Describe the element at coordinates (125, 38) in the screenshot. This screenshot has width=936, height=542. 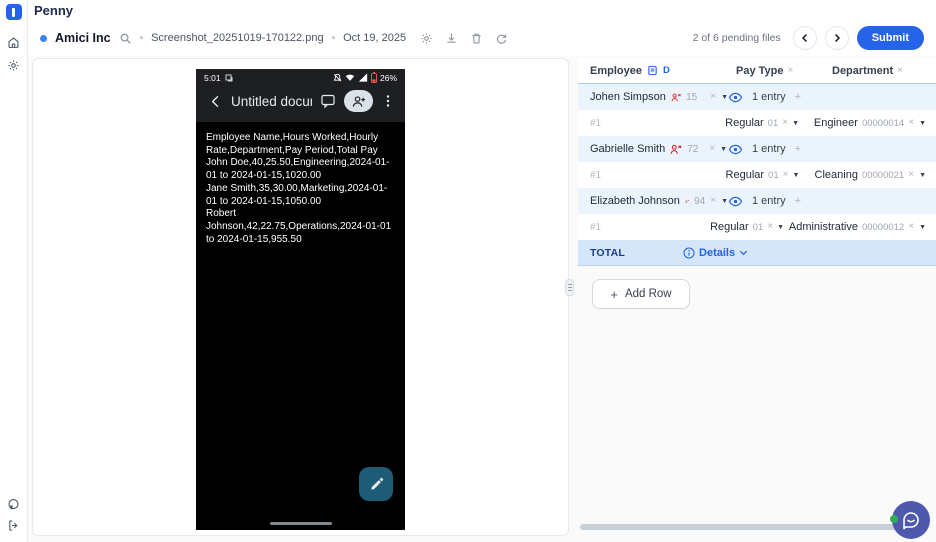
I see `search-icon` at that location.